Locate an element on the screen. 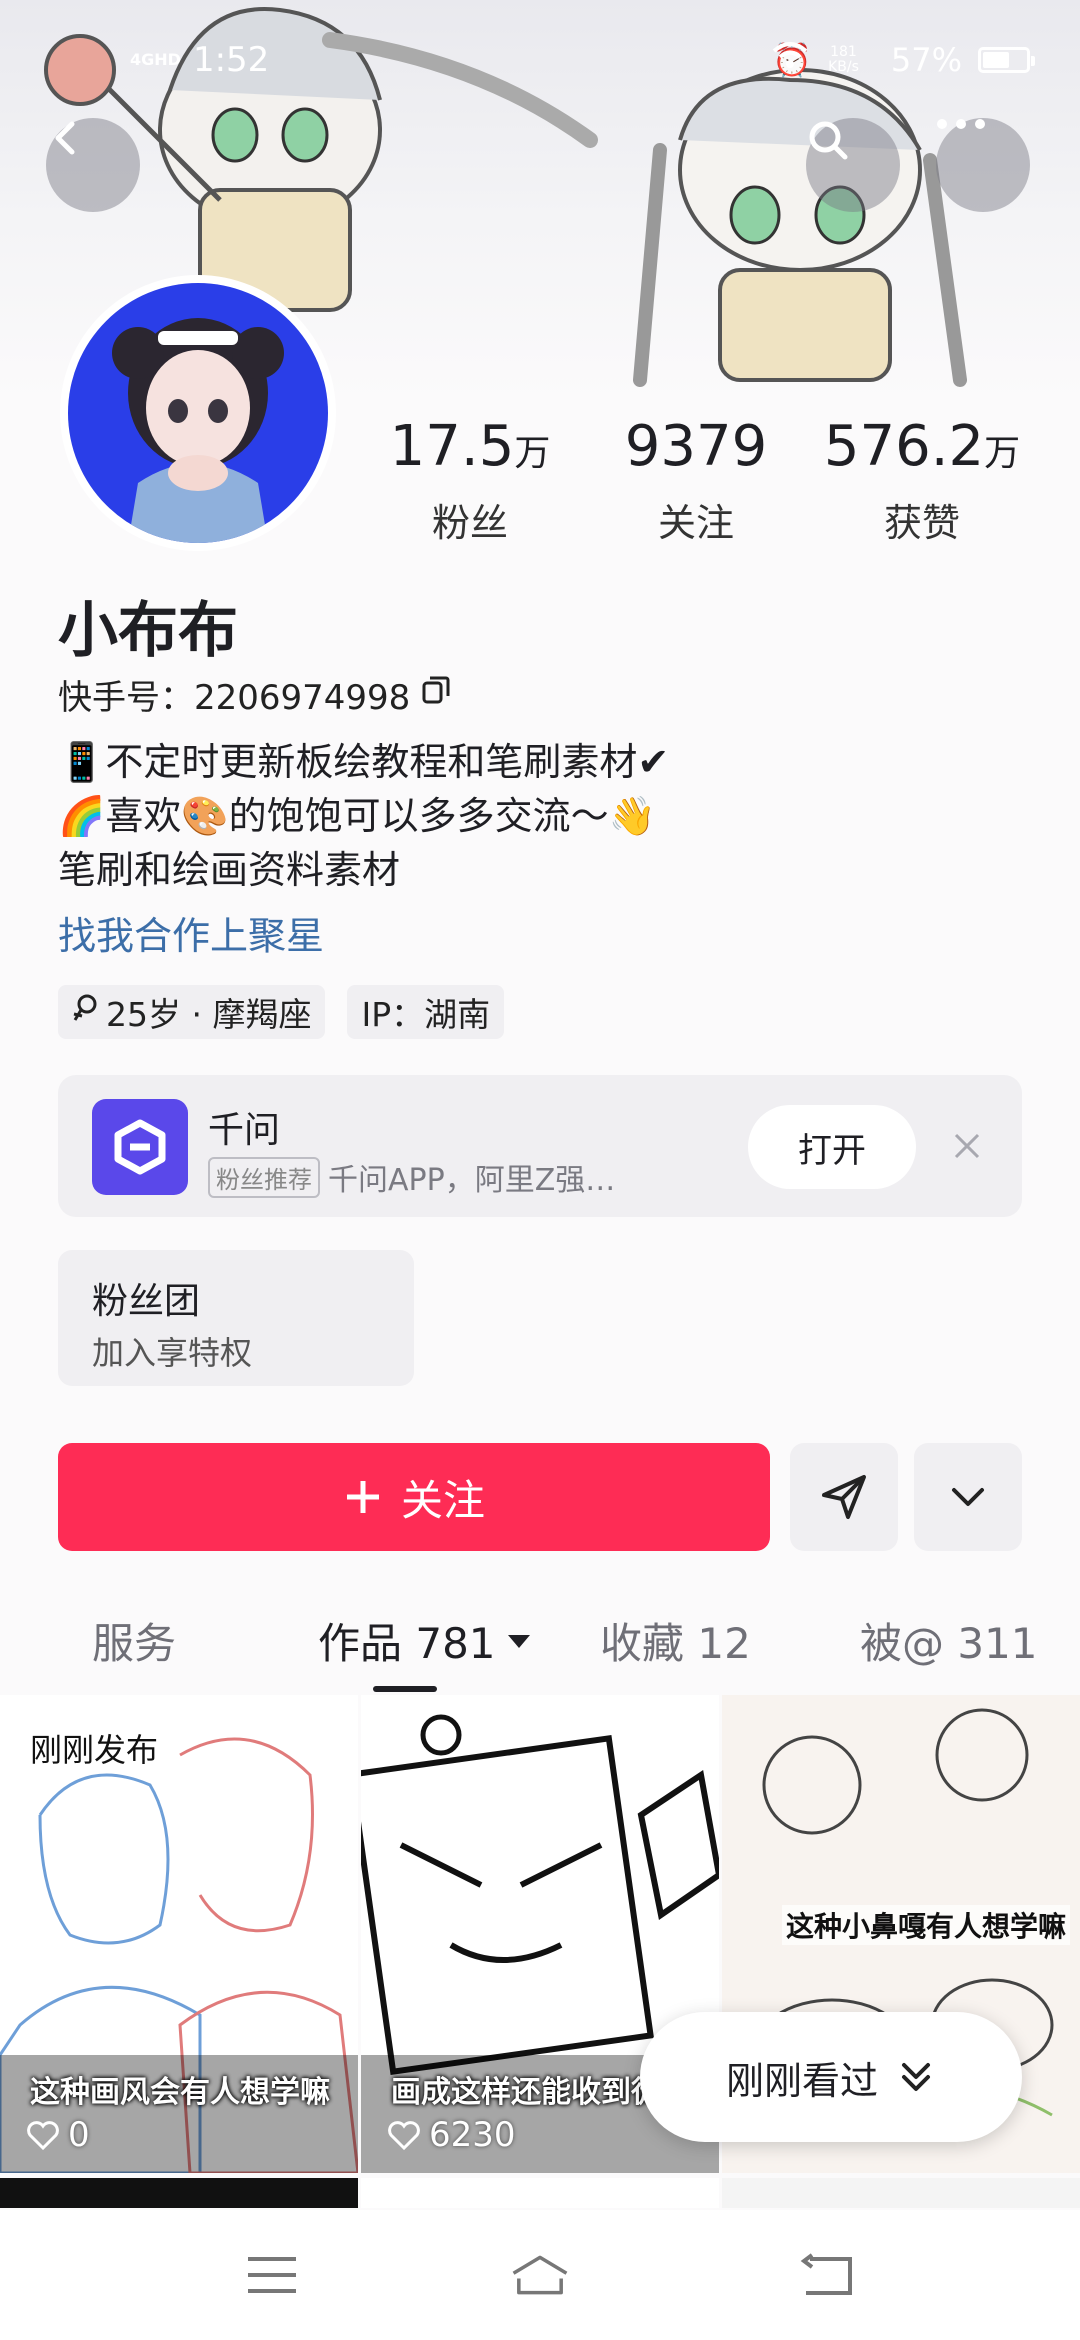 Image resolution: width=1080 pixels, height=2340 pixels. back-nav-button is located at coordinates (826, 2275).